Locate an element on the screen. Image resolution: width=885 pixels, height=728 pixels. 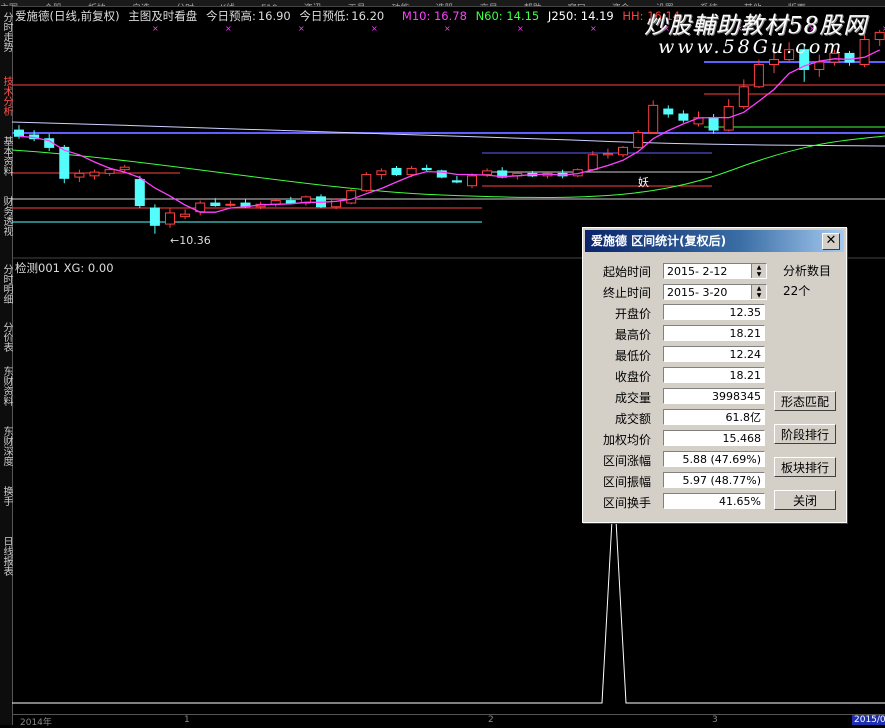
dialog-title-bar: 爱施德 区间统计(复权后) ✕ is located at coordinates (714, 241).